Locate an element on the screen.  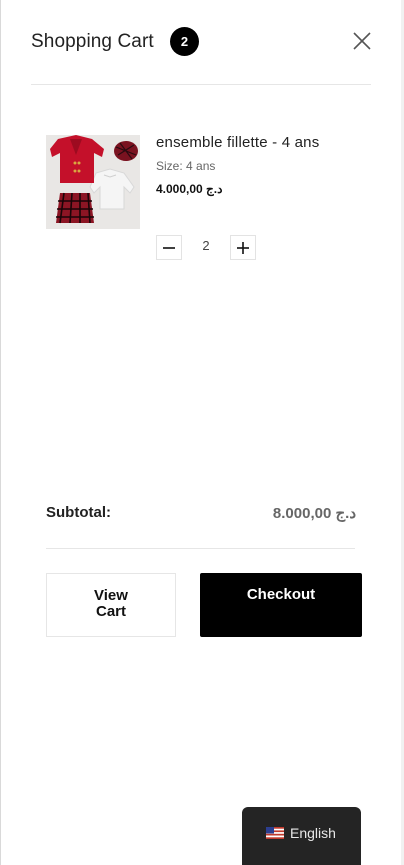
view-cart-label: View Cart is located at coordinates (111, 603).